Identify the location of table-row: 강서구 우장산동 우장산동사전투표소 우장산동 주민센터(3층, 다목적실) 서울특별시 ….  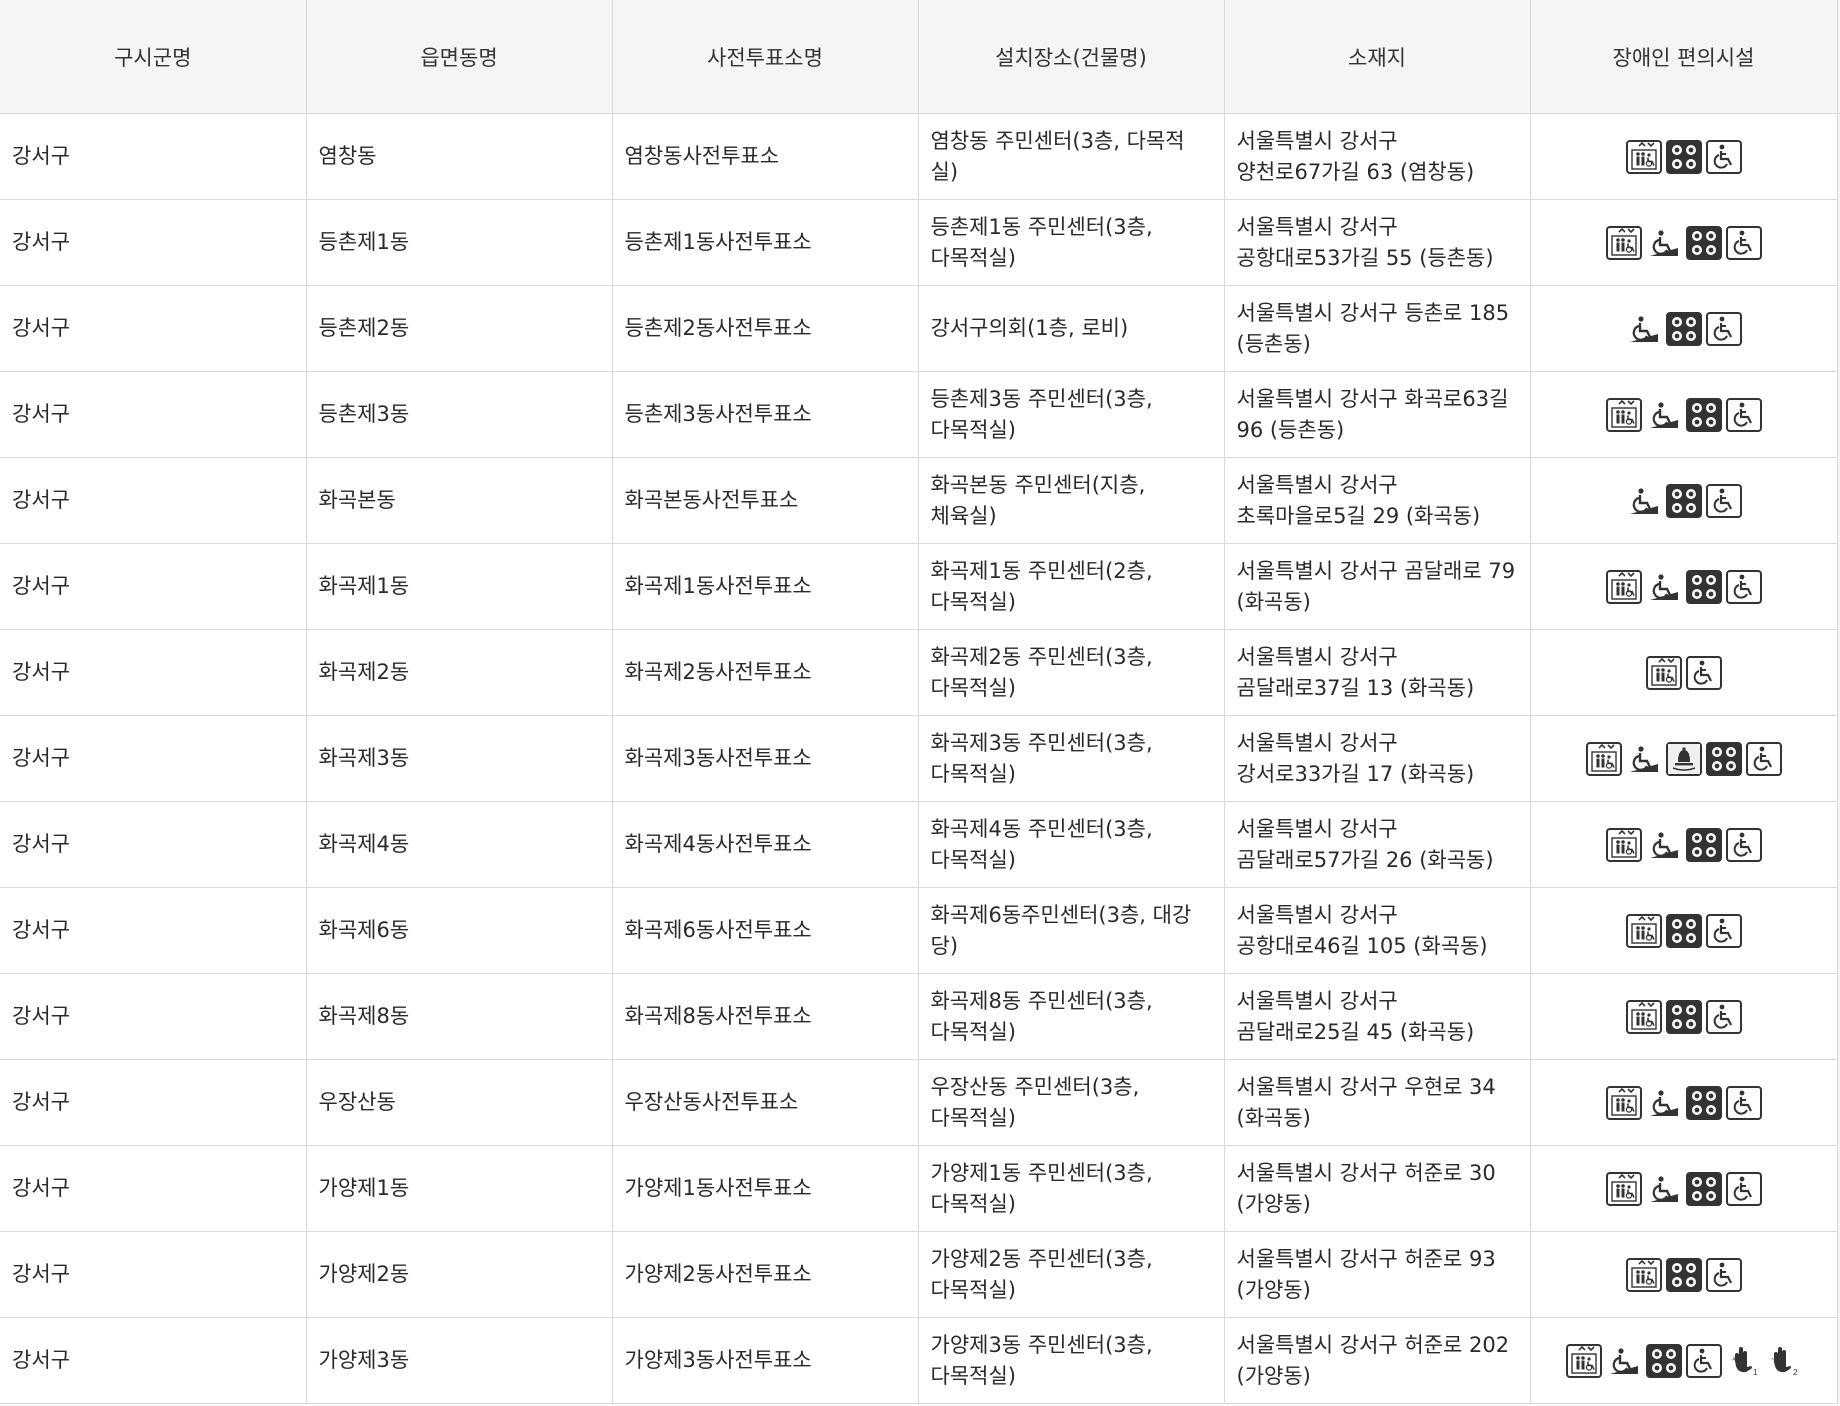
(920, 1102).